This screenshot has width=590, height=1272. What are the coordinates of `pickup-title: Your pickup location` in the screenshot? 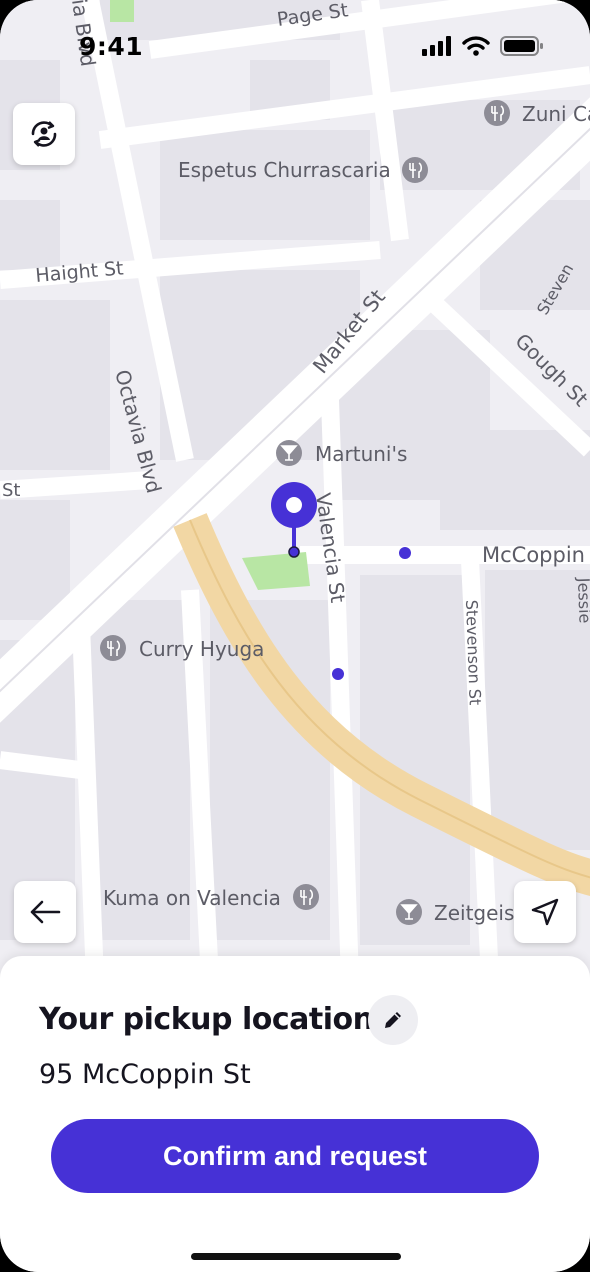 It's located at (206, 1019).